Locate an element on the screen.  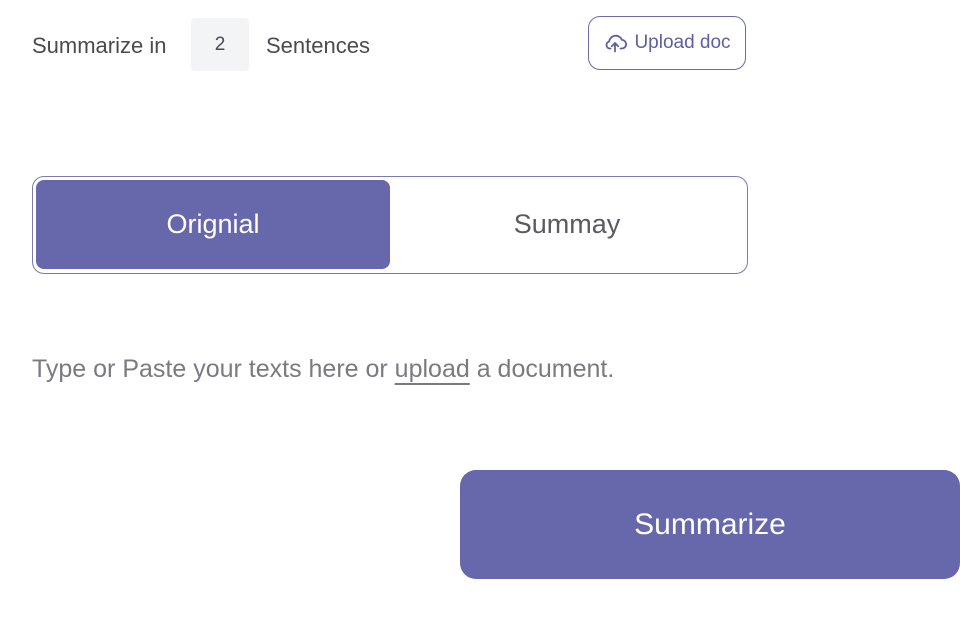
placeholder-text-end: a document. is located at coordinates (542, 369).